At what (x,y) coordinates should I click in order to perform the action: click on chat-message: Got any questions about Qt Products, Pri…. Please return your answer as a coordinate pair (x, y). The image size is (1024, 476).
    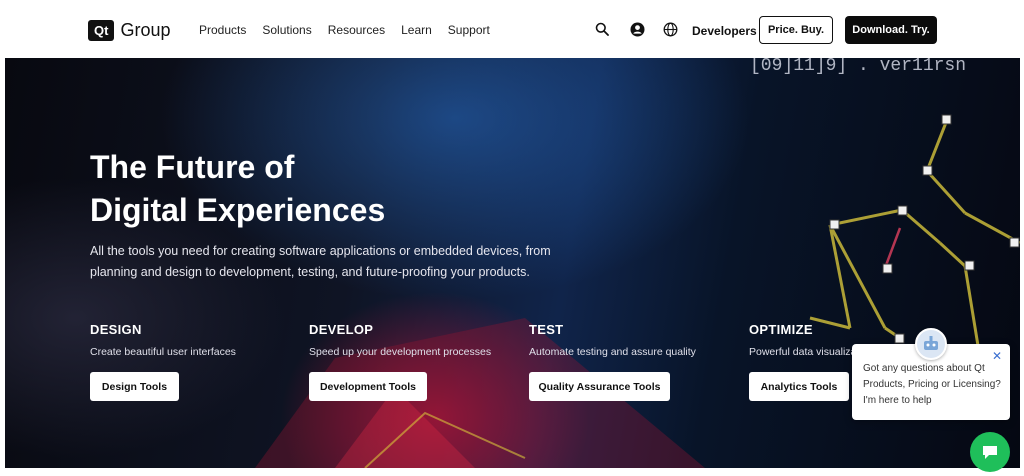
    Looking at the image, I should click on (932, 384).